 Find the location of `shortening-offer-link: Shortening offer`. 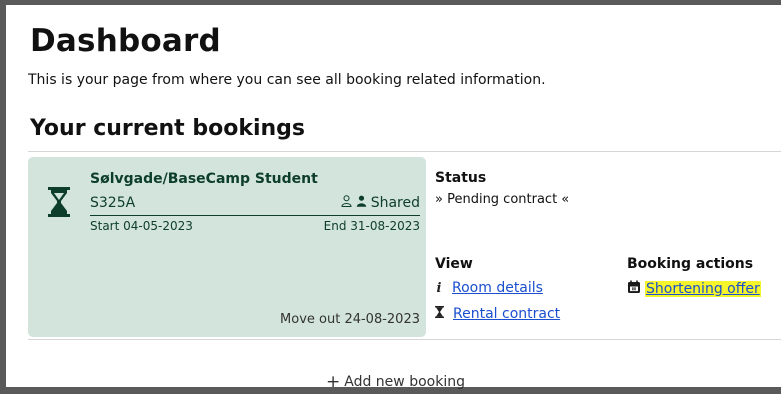

shortening-offer-link: Shortening offer is located at coordinates (694, 289).